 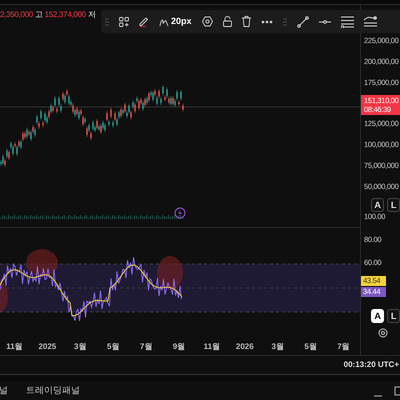 I want to click on channel-icon, so click(x=370, y=22).